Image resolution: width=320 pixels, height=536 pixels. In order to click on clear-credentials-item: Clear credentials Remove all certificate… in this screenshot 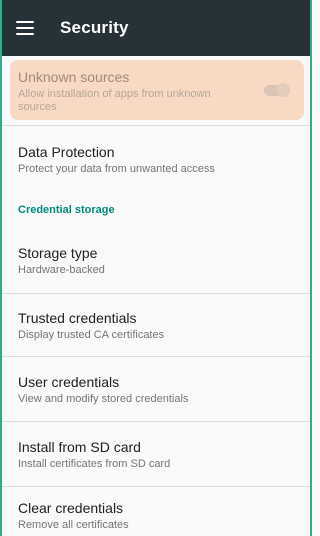, I will do `click(156, 511)`.